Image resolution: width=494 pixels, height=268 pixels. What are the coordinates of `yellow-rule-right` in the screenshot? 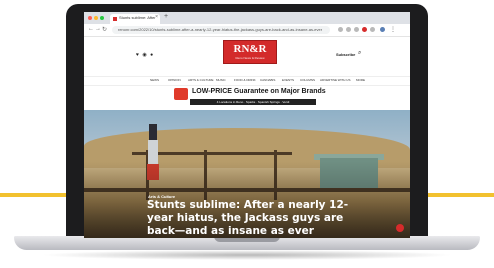 It's located at (460, 195).